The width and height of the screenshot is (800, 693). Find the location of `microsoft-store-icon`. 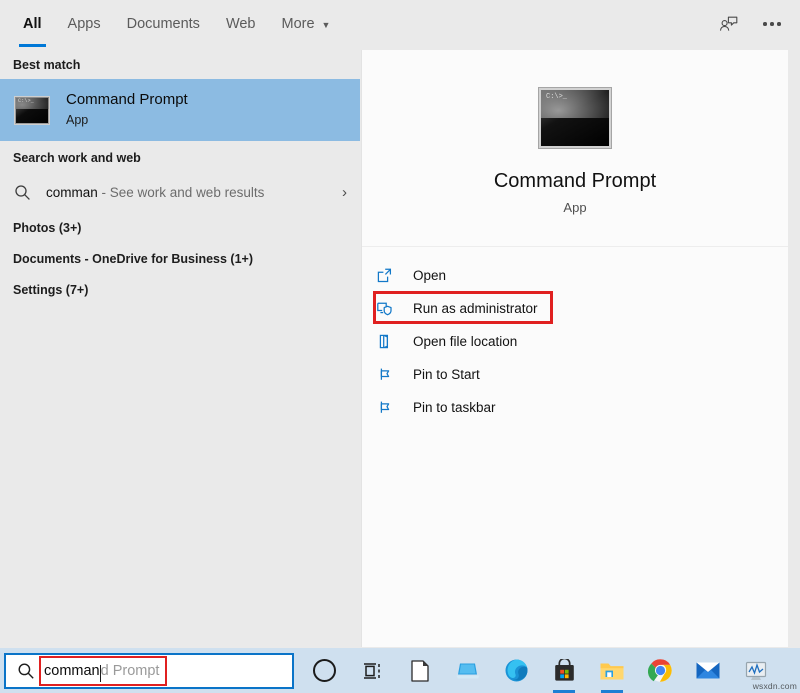

microsoft-store-icon is located at coordinates (564, 669).